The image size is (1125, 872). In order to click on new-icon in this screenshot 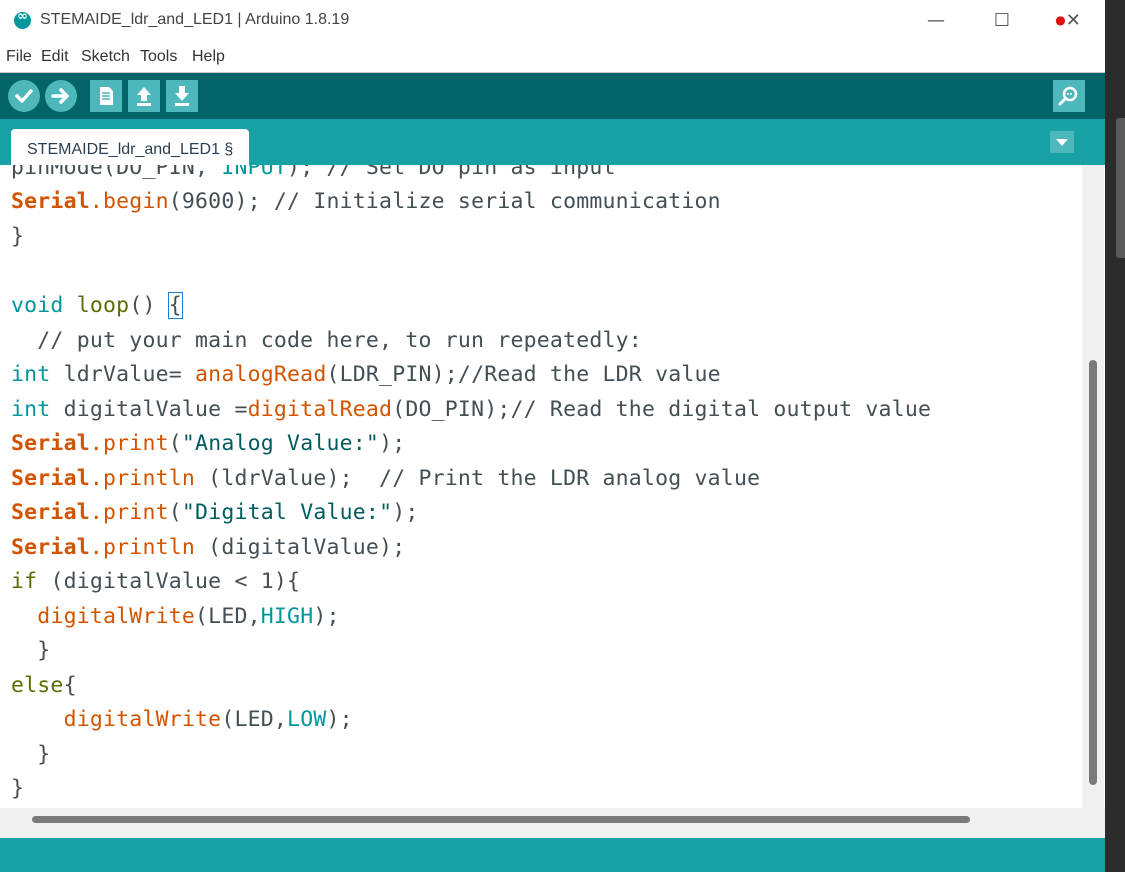, I will do `click(106, 96)`.